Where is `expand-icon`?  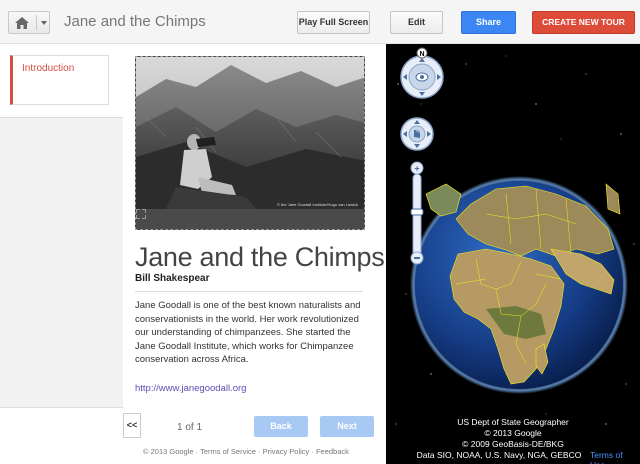 expand-icon is located at coordinates (141, 214).